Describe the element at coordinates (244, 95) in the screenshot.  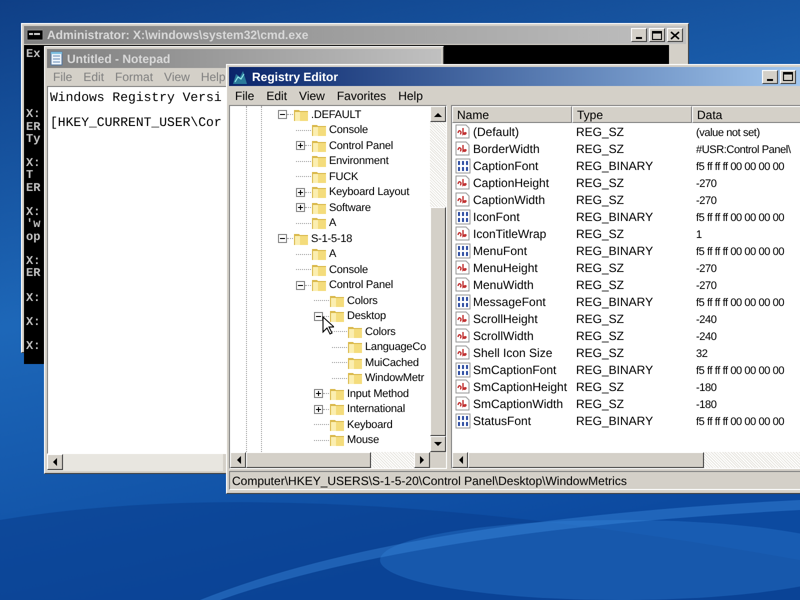
I see `menu-item: File` at that location.